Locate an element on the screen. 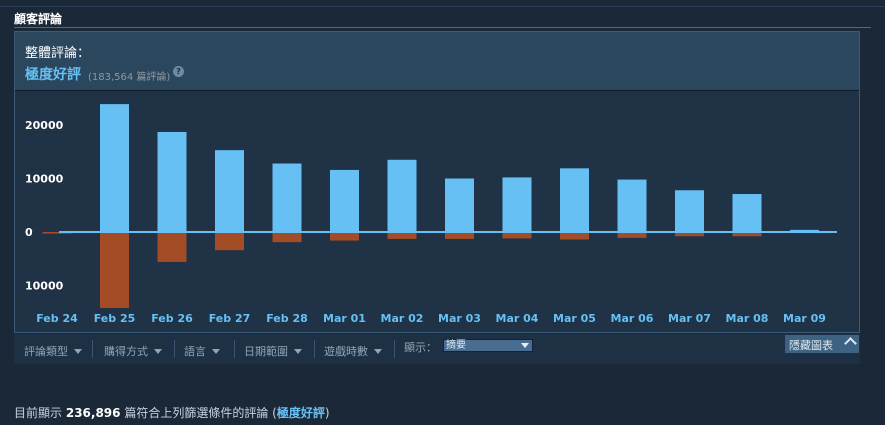  filter-bar: 評論類型 購得方式 語言 日期範圍 遊戲時數 顯示： 摘要 隱藏圖表 is located at coordinates (437, 349).